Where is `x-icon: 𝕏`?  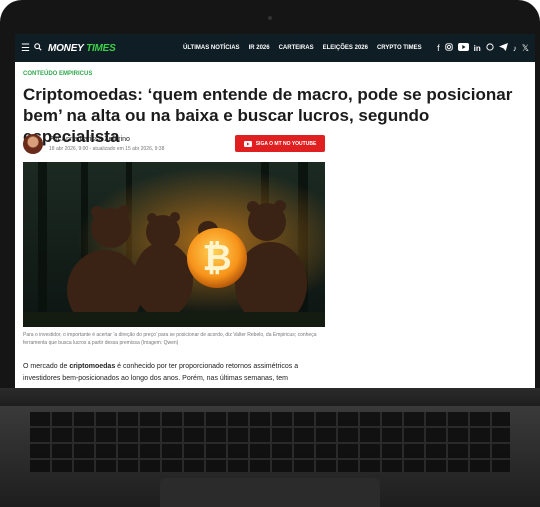 x-icon: 𝕏 is located at coordinates (525, 48).